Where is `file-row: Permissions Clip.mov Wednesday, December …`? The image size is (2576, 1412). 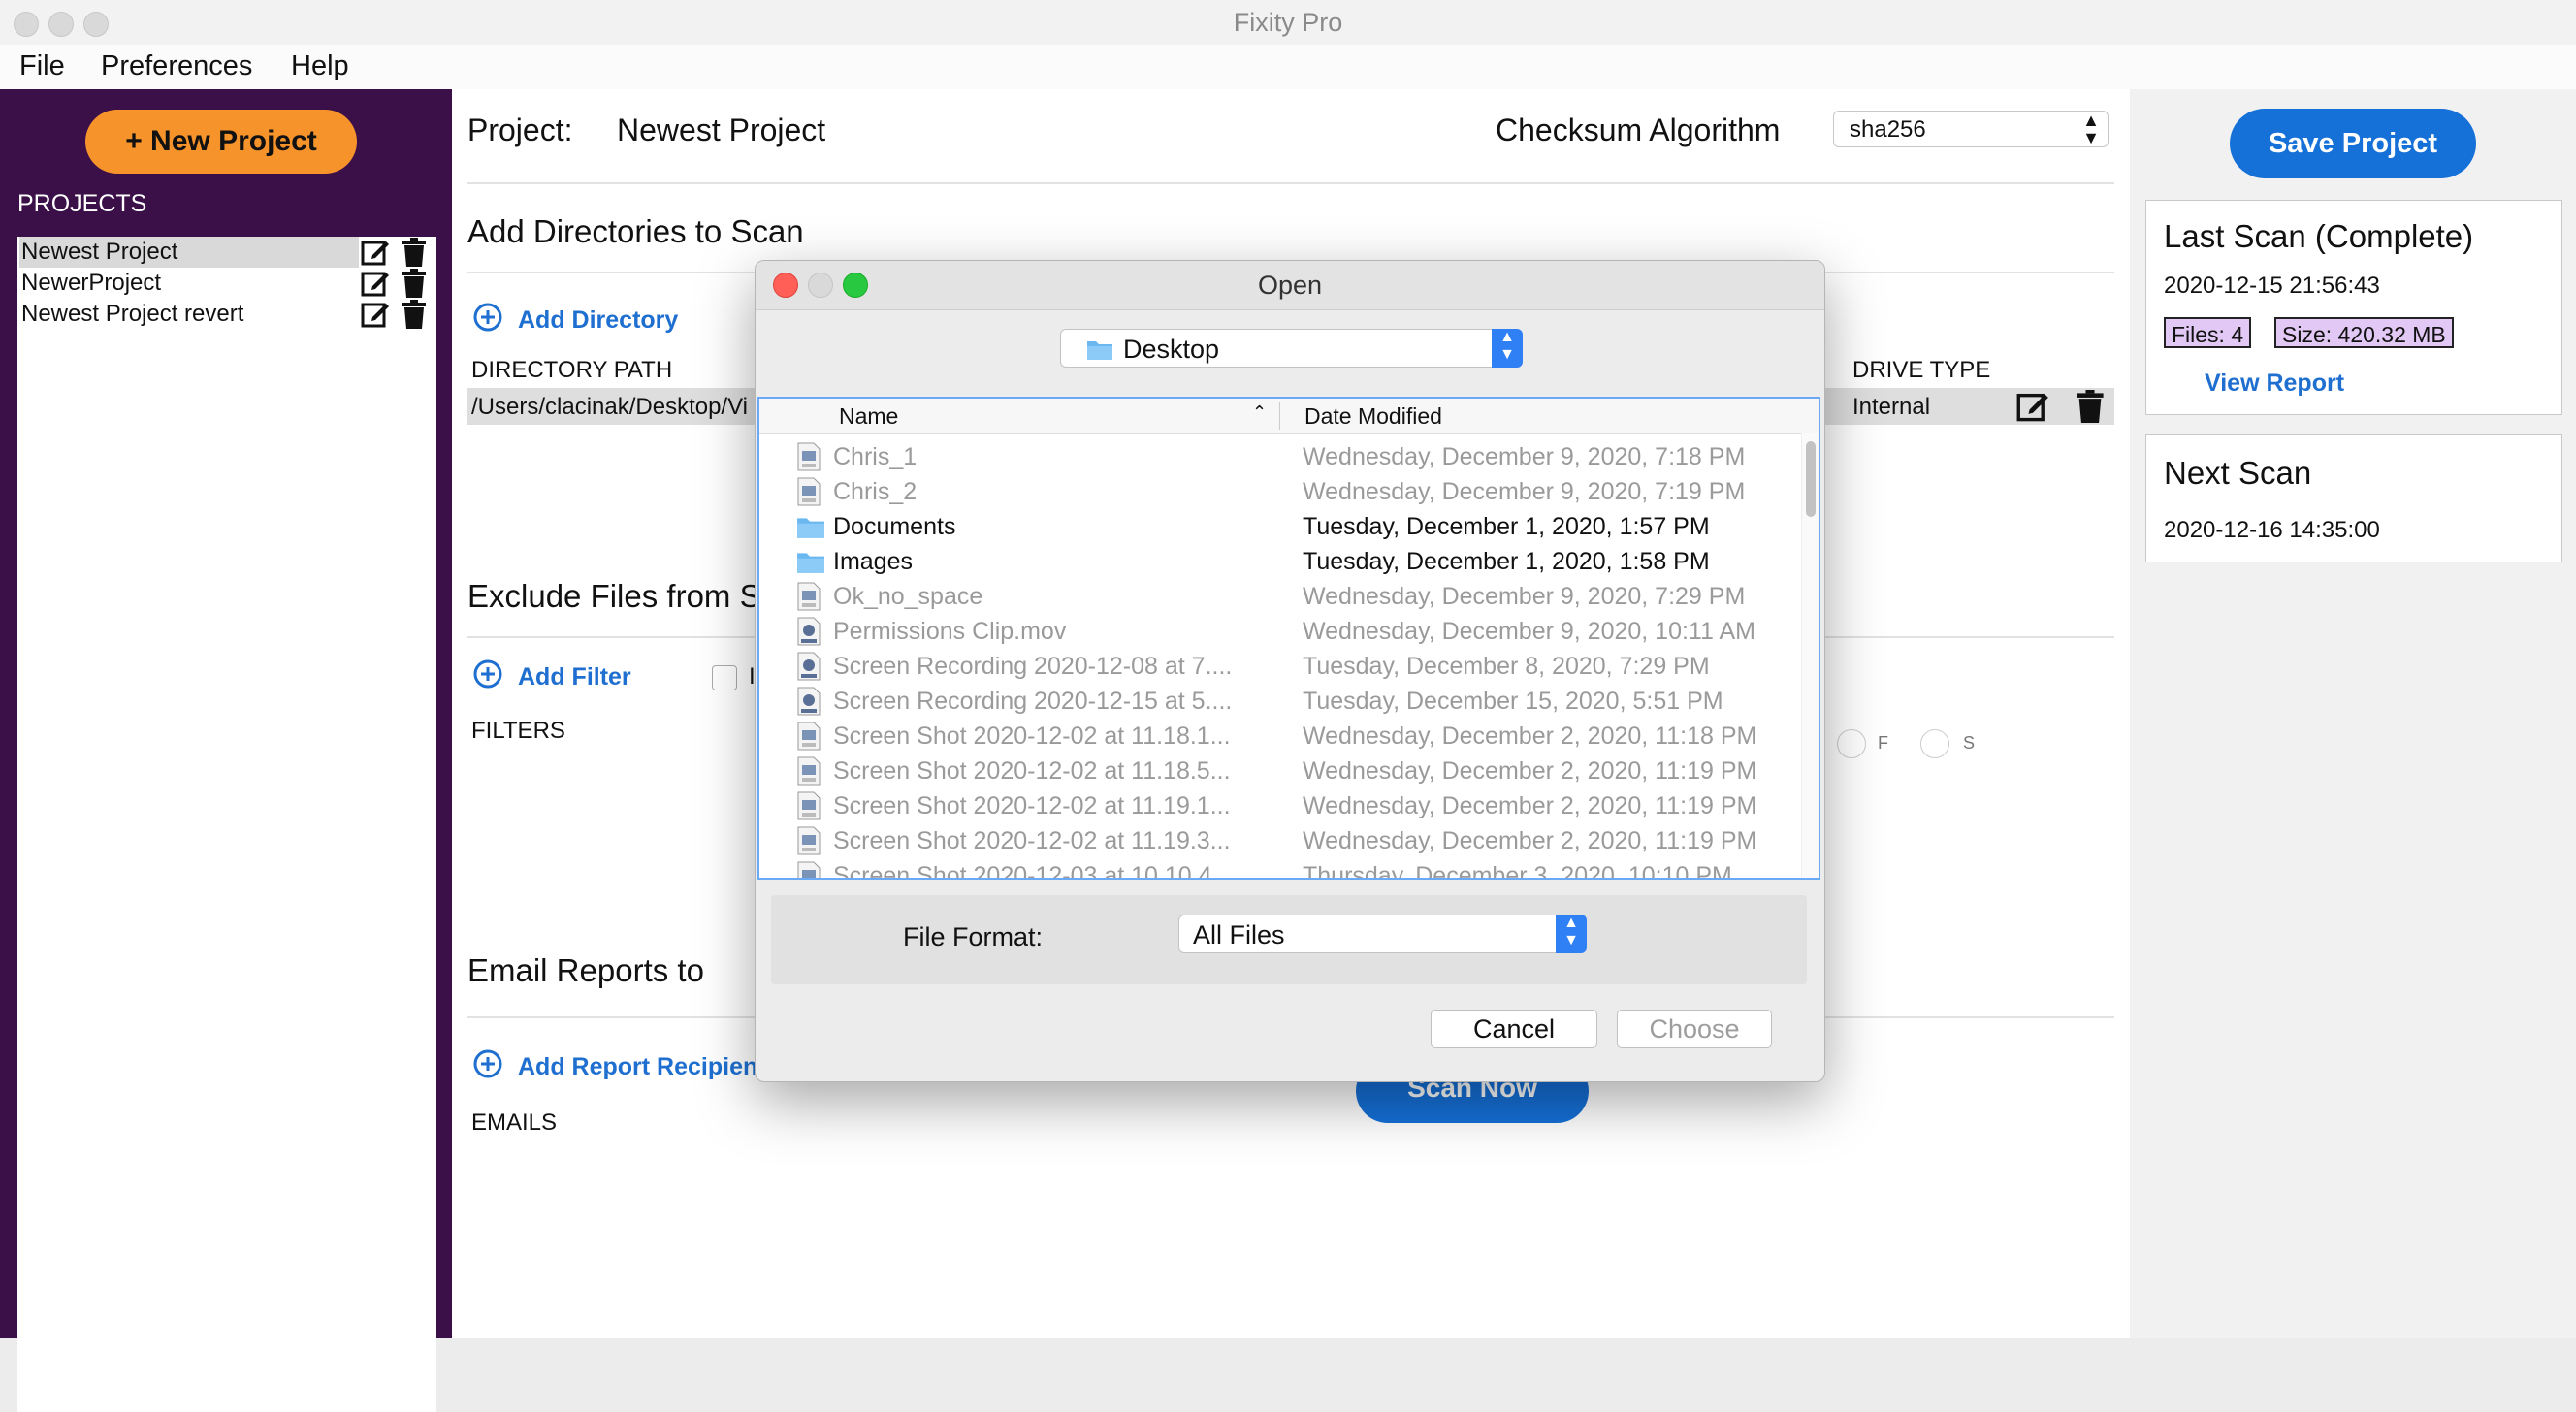
file-row: Permissions Clip.mov Wednesday, December … is located at coordinates (1278, 631).